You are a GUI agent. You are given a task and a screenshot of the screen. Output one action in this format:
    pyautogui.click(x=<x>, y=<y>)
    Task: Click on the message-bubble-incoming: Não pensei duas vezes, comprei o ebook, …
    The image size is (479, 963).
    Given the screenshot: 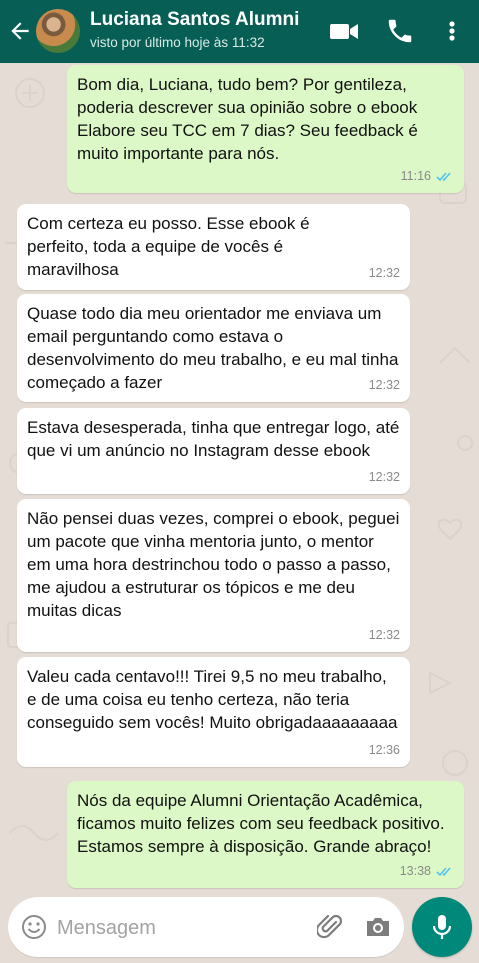 What is the action you would take?
    pyautogui.click(x=213, y=575)
    